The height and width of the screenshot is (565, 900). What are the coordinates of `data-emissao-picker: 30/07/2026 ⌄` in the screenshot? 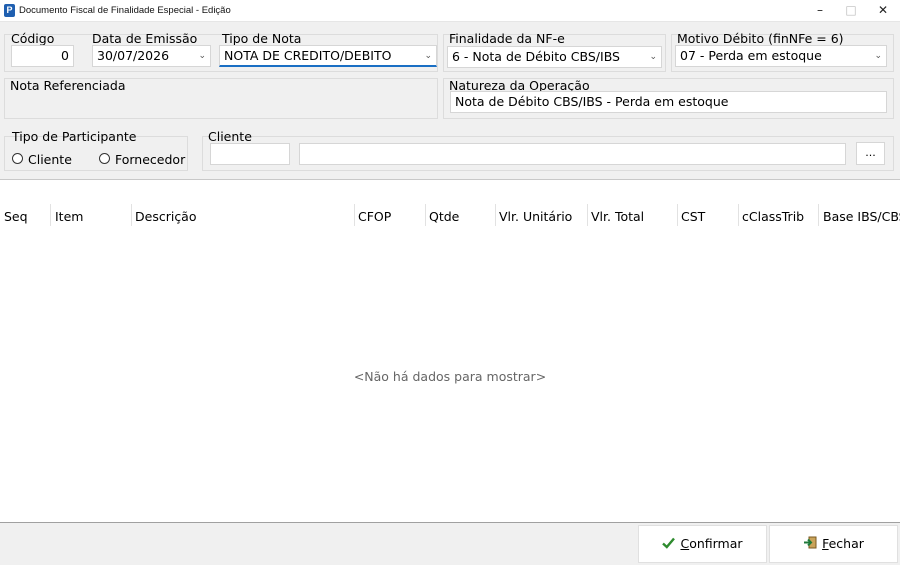 It's located at (151, 56).